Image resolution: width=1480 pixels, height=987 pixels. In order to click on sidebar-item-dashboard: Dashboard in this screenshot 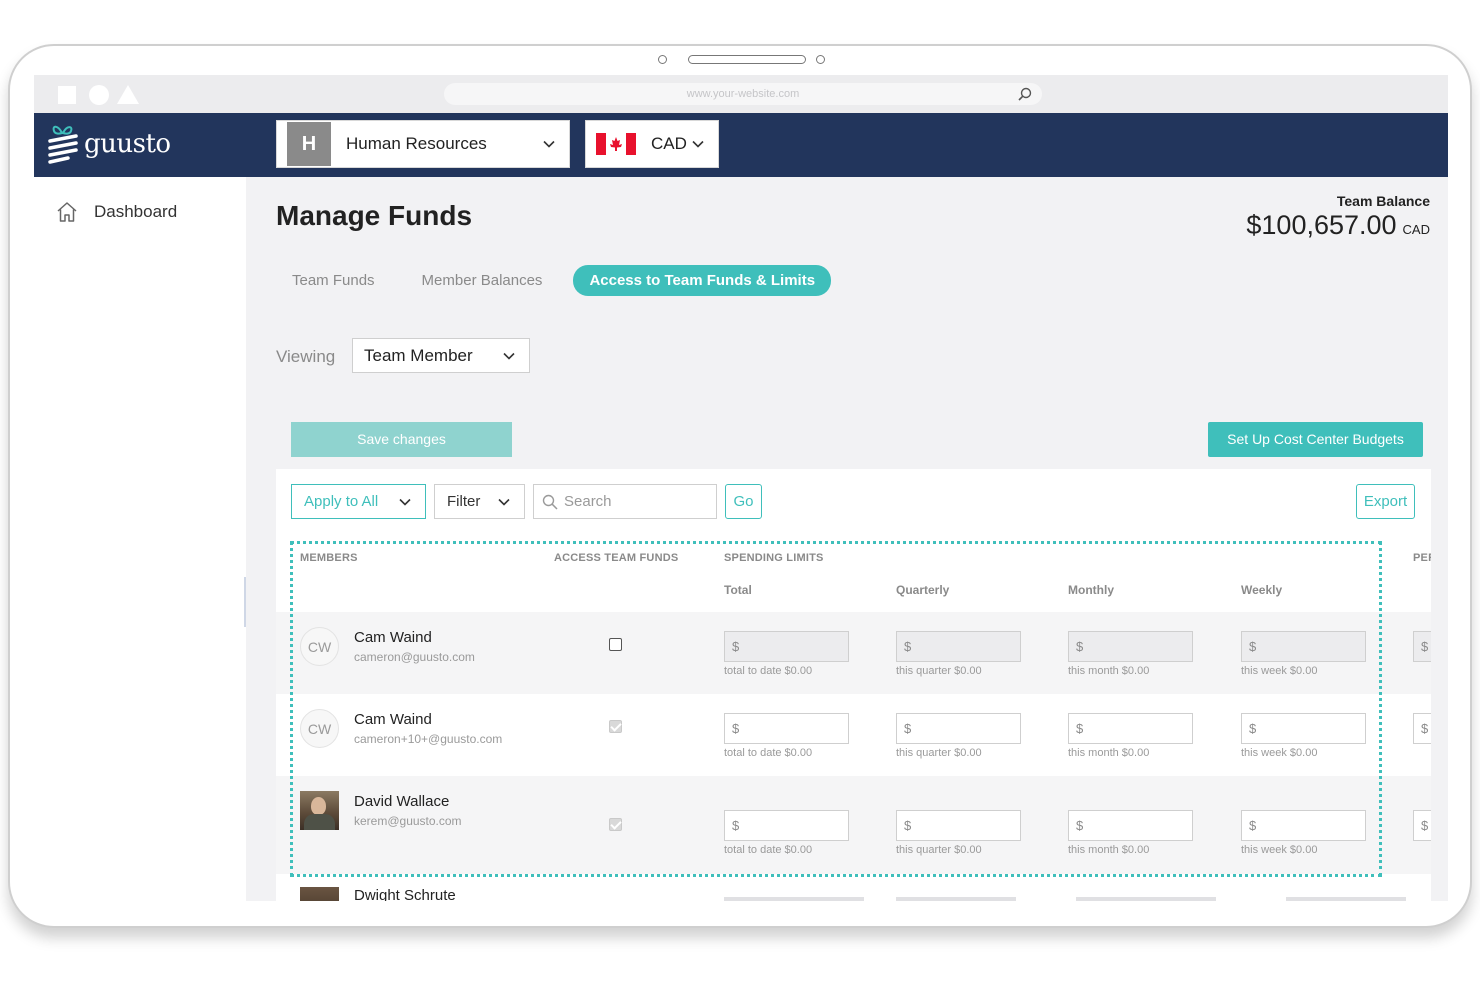, I will do `click(116, 212)`.